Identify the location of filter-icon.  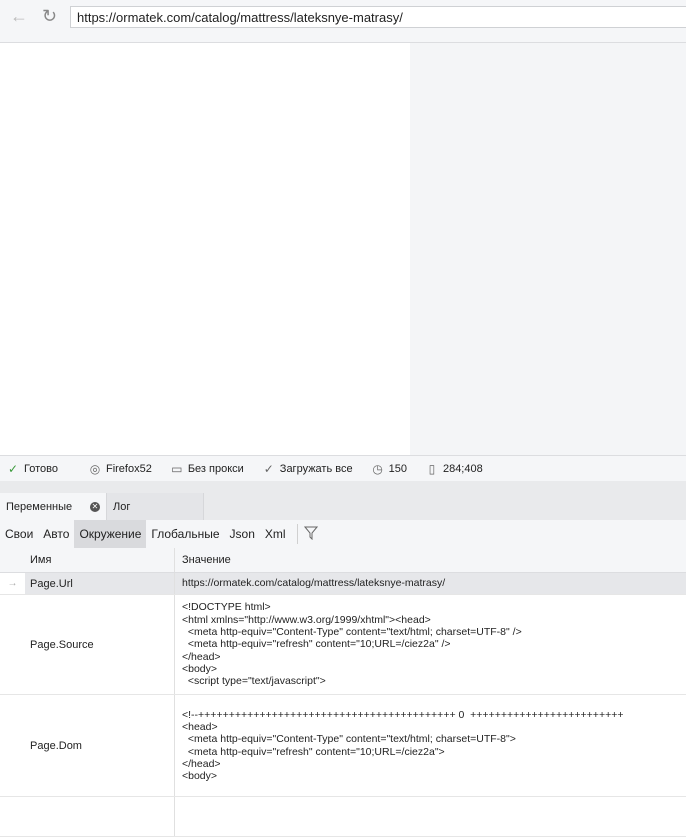
(310, 534).